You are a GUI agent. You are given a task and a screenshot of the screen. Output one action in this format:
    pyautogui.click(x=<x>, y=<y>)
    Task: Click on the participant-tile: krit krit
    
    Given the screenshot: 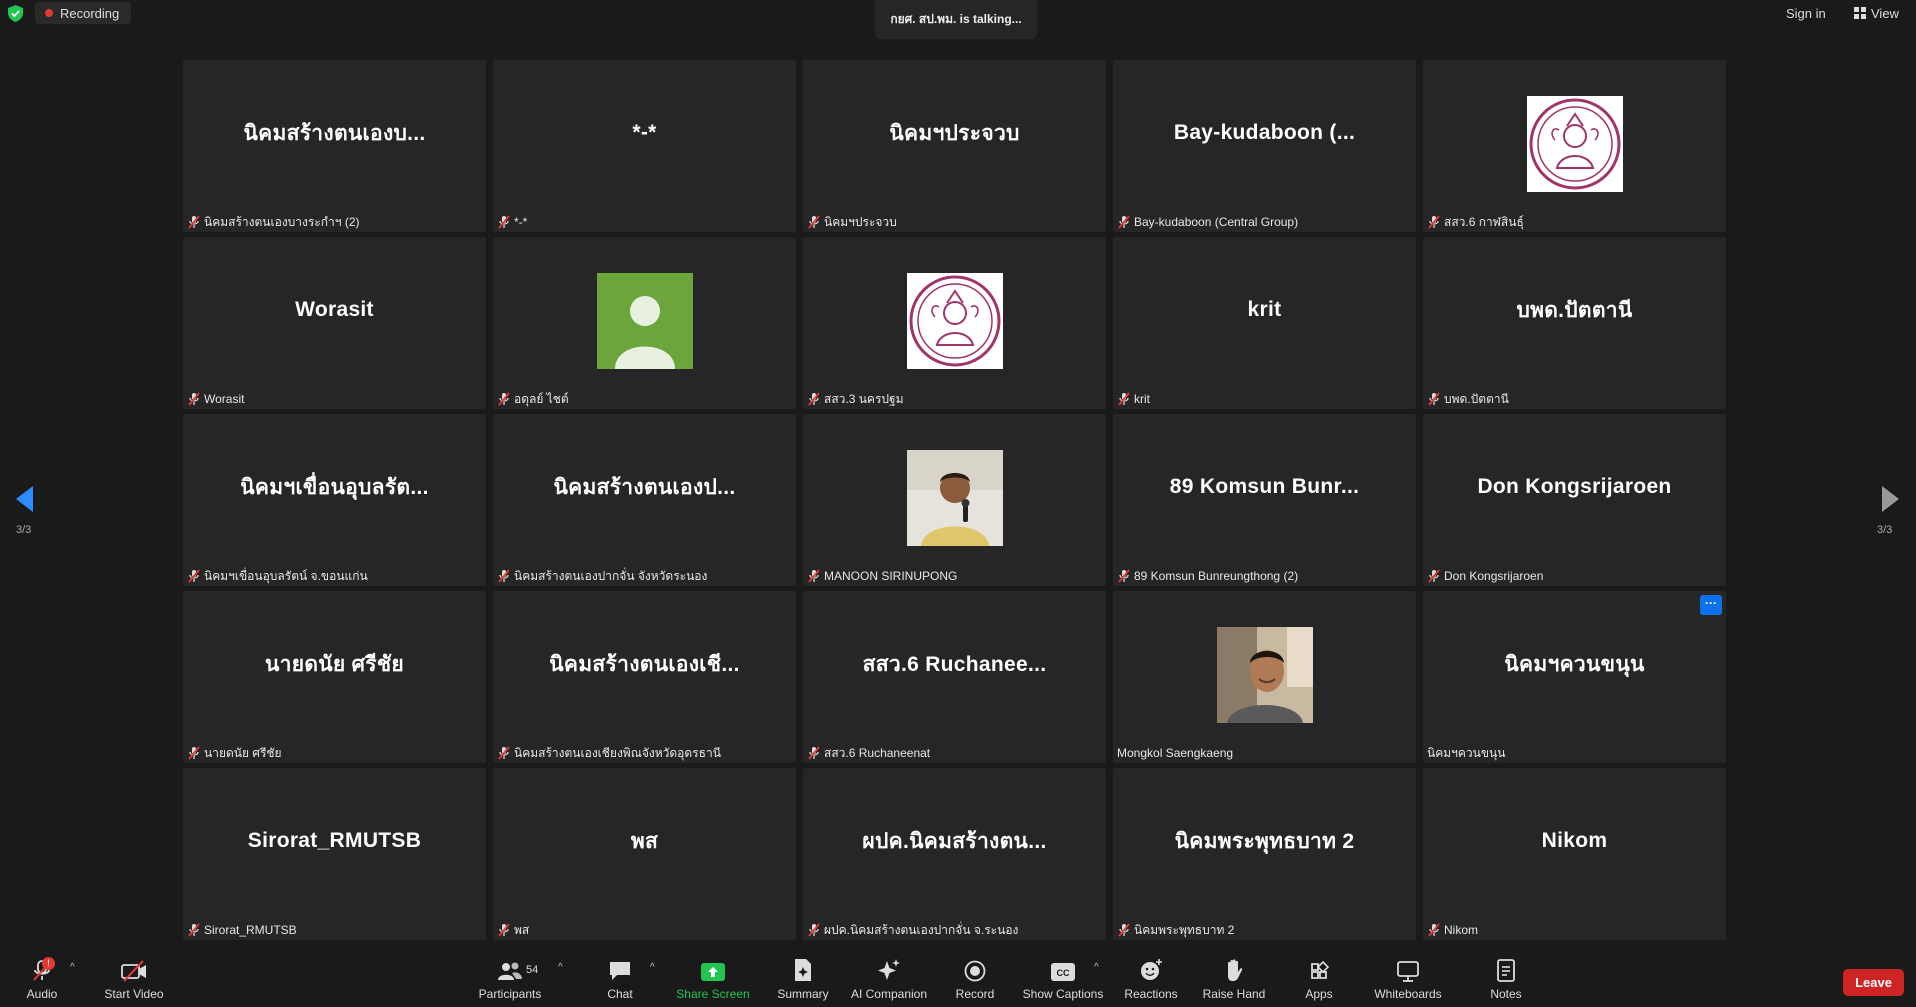 What is the action you would take?
    pyautogui.click(x=1264, y=323)
    